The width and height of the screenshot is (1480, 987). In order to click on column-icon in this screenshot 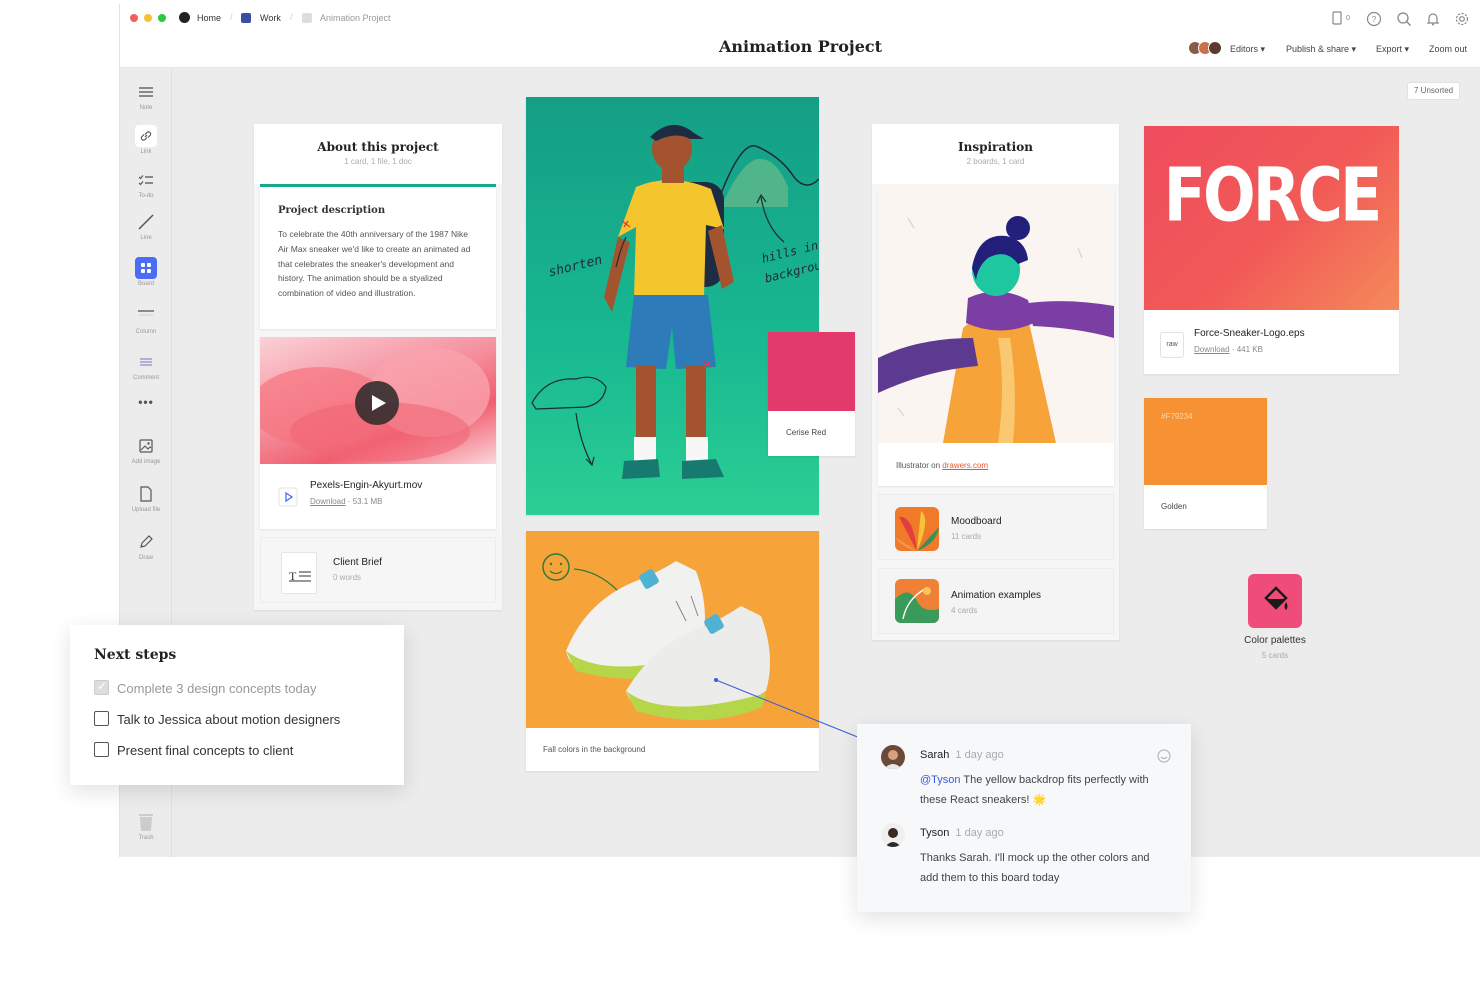, I will do `click(146, 316)`.